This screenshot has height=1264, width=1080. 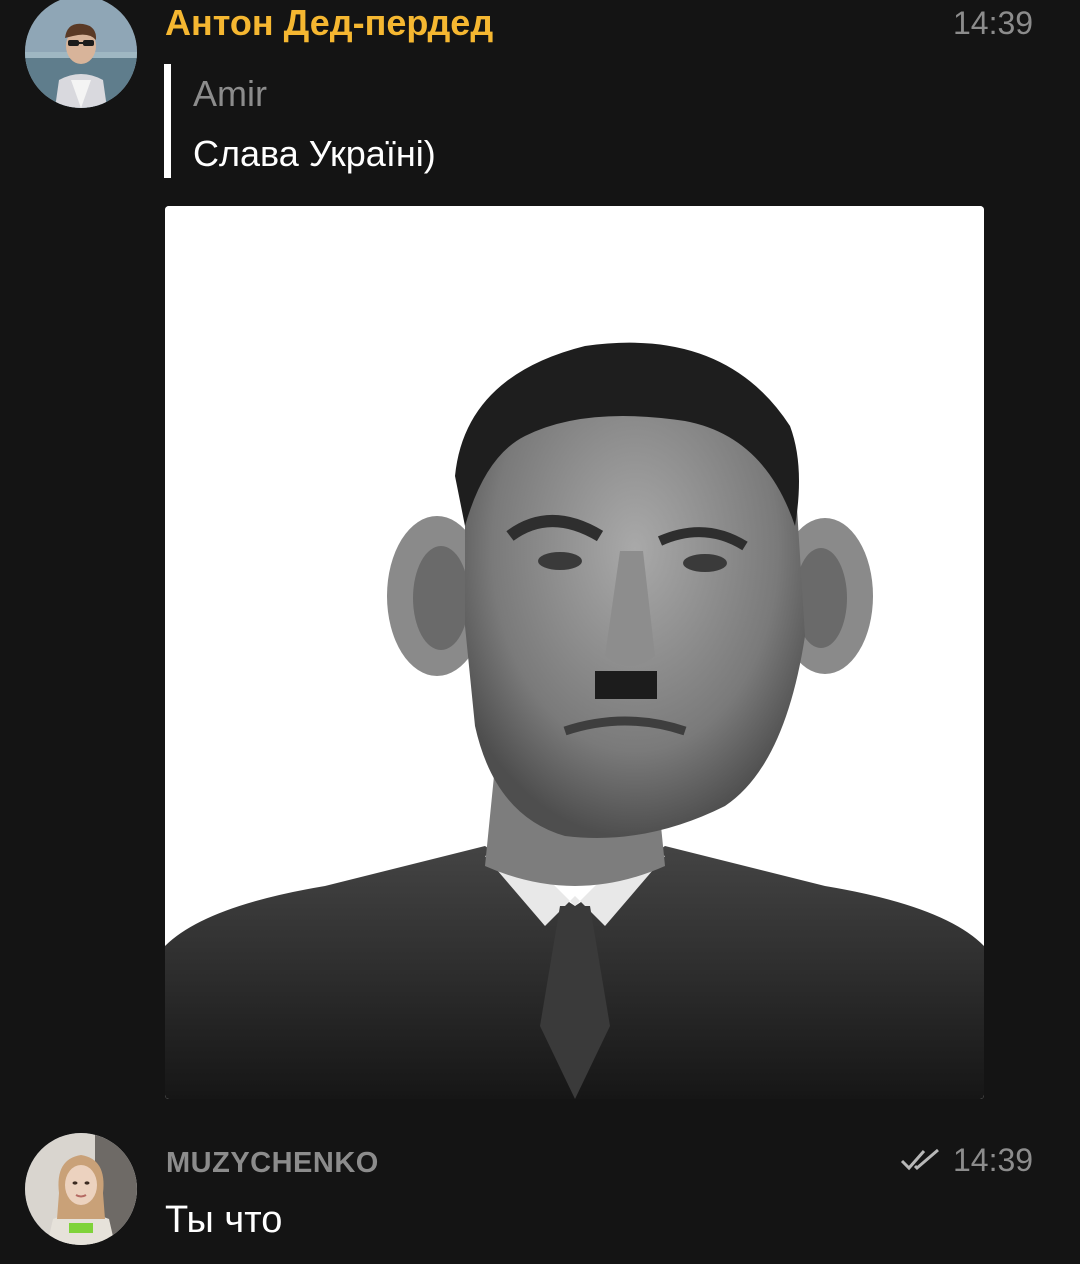 What do you see at coordinates (921, 1162) in the screenshot?
I see `double-check-icon` at bounding box center [921, 1162].